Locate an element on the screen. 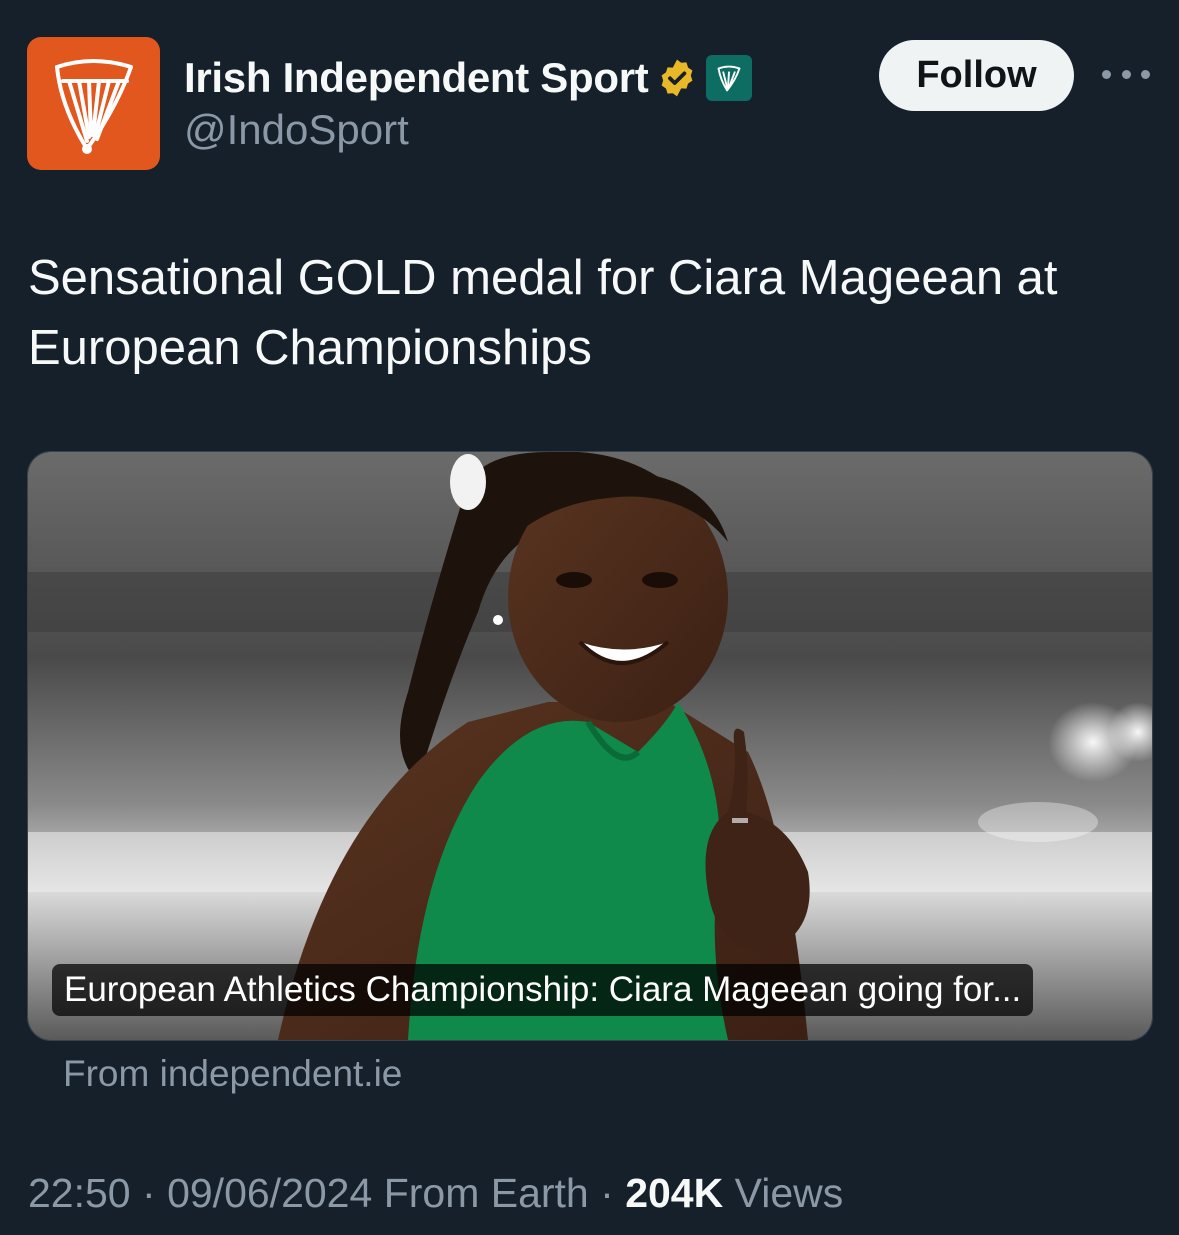 This screenshot has height=1235, width=1179. tweet-time: 22:50 is located at coordinates (79, 1193).